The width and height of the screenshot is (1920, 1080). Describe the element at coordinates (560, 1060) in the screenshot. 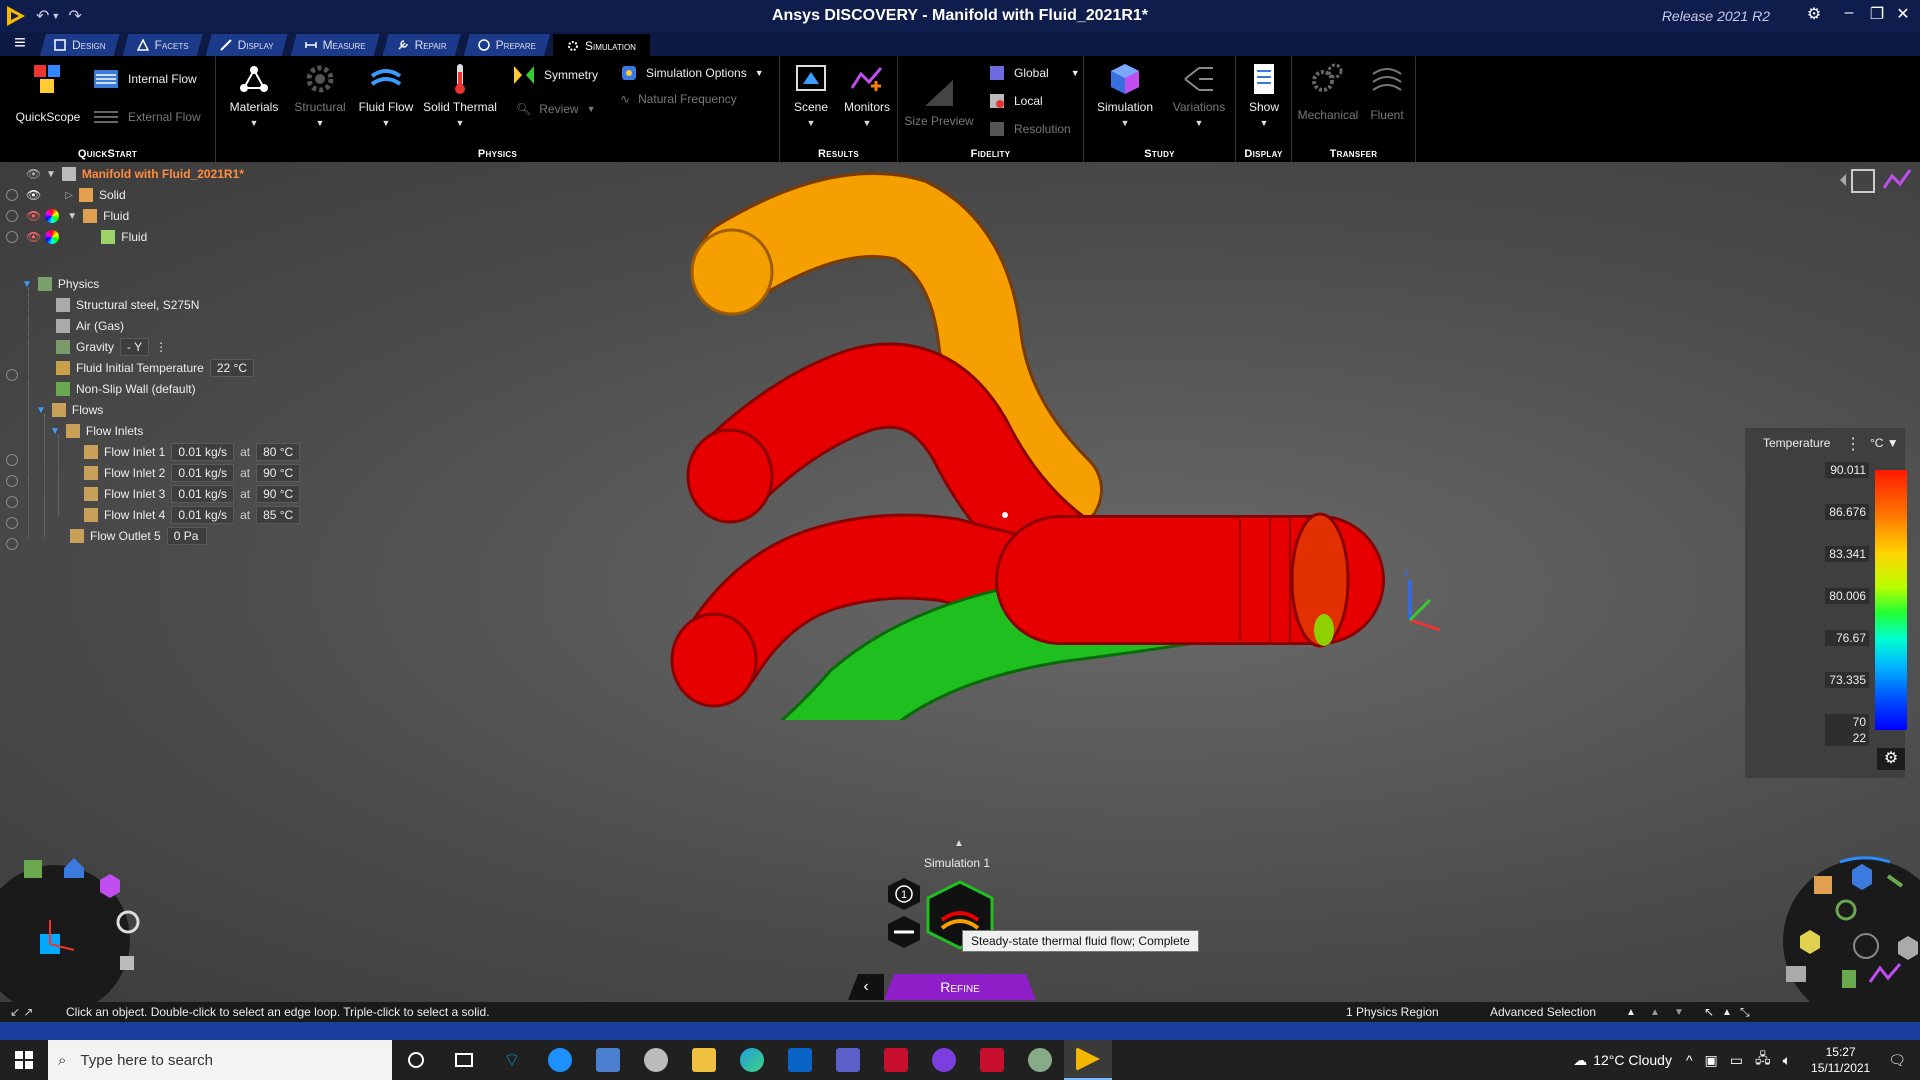

I see `internet-explorer-icon` at that location.